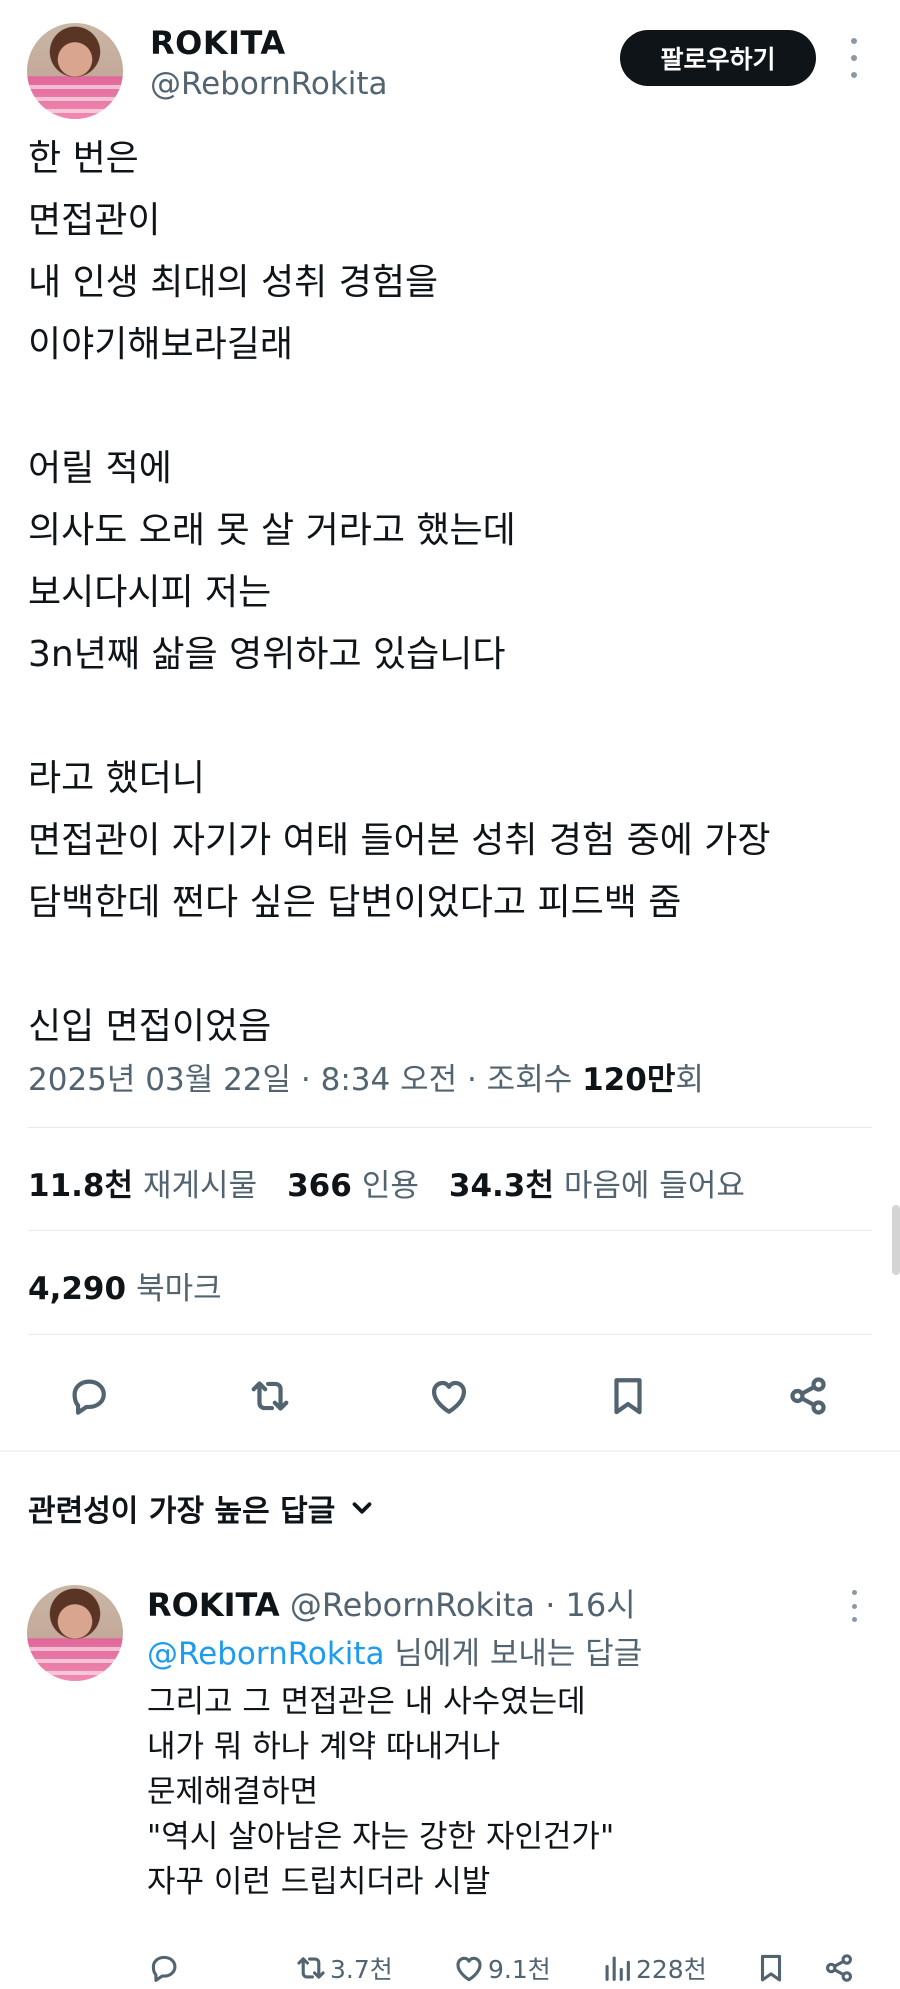  I want to click on reply-bookmark-button, so click(772, 1968).